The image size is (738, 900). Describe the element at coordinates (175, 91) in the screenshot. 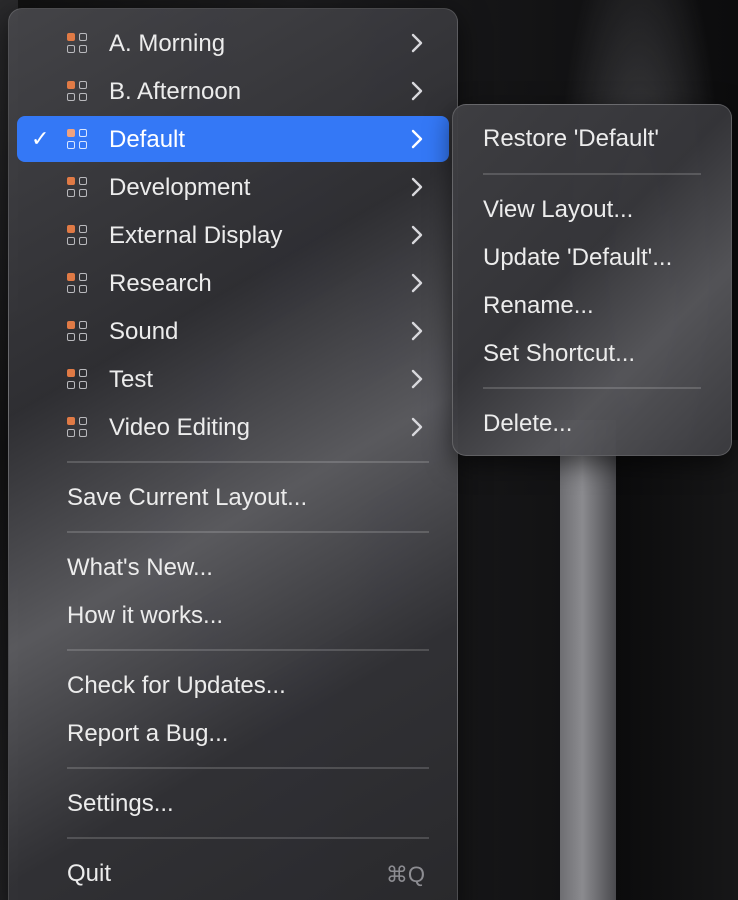

I see `layout-item-label: B. Afternoon` at that location.